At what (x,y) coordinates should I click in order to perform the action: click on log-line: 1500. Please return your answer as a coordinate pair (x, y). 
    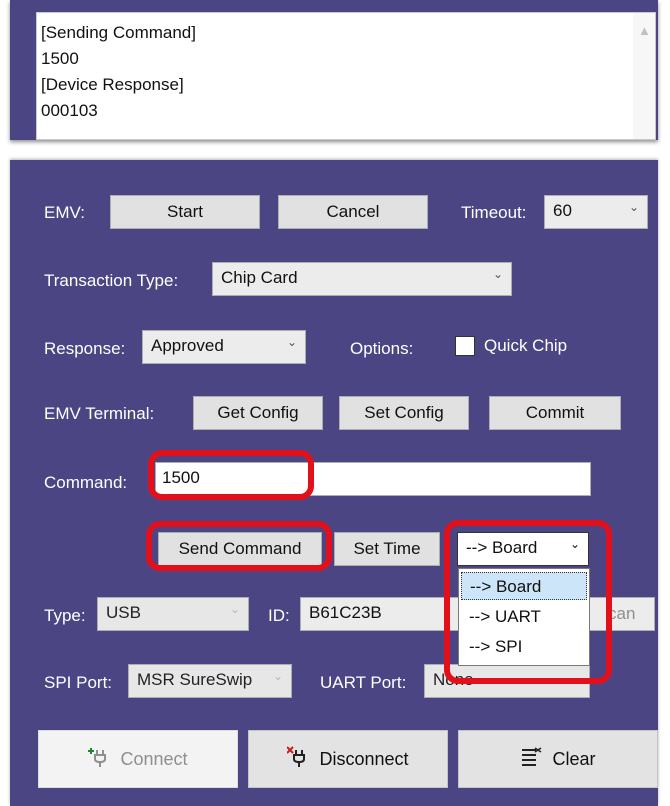
    Looking at the image, I should click on (60, 58).